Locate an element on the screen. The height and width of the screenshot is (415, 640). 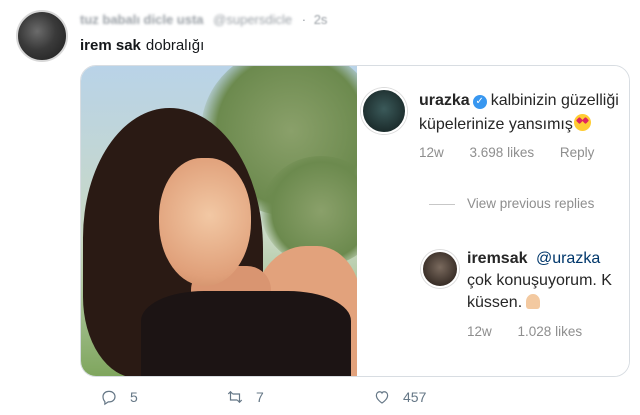
tweet-time: 2s is located at coordinates (321, 19).